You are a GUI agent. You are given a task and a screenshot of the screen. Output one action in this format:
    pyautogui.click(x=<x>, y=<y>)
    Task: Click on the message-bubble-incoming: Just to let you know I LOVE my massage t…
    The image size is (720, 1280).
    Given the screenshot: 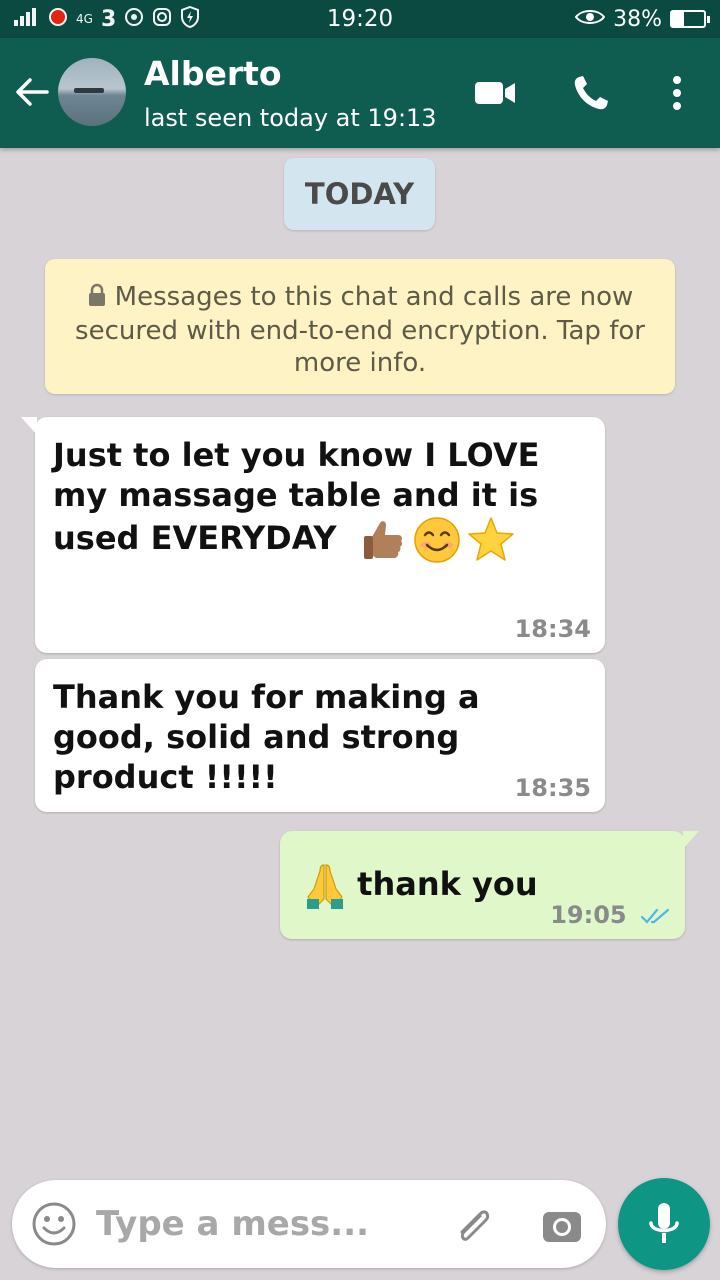 What is the action you would take?
    pyautogui.click(x=313, y=535)
    